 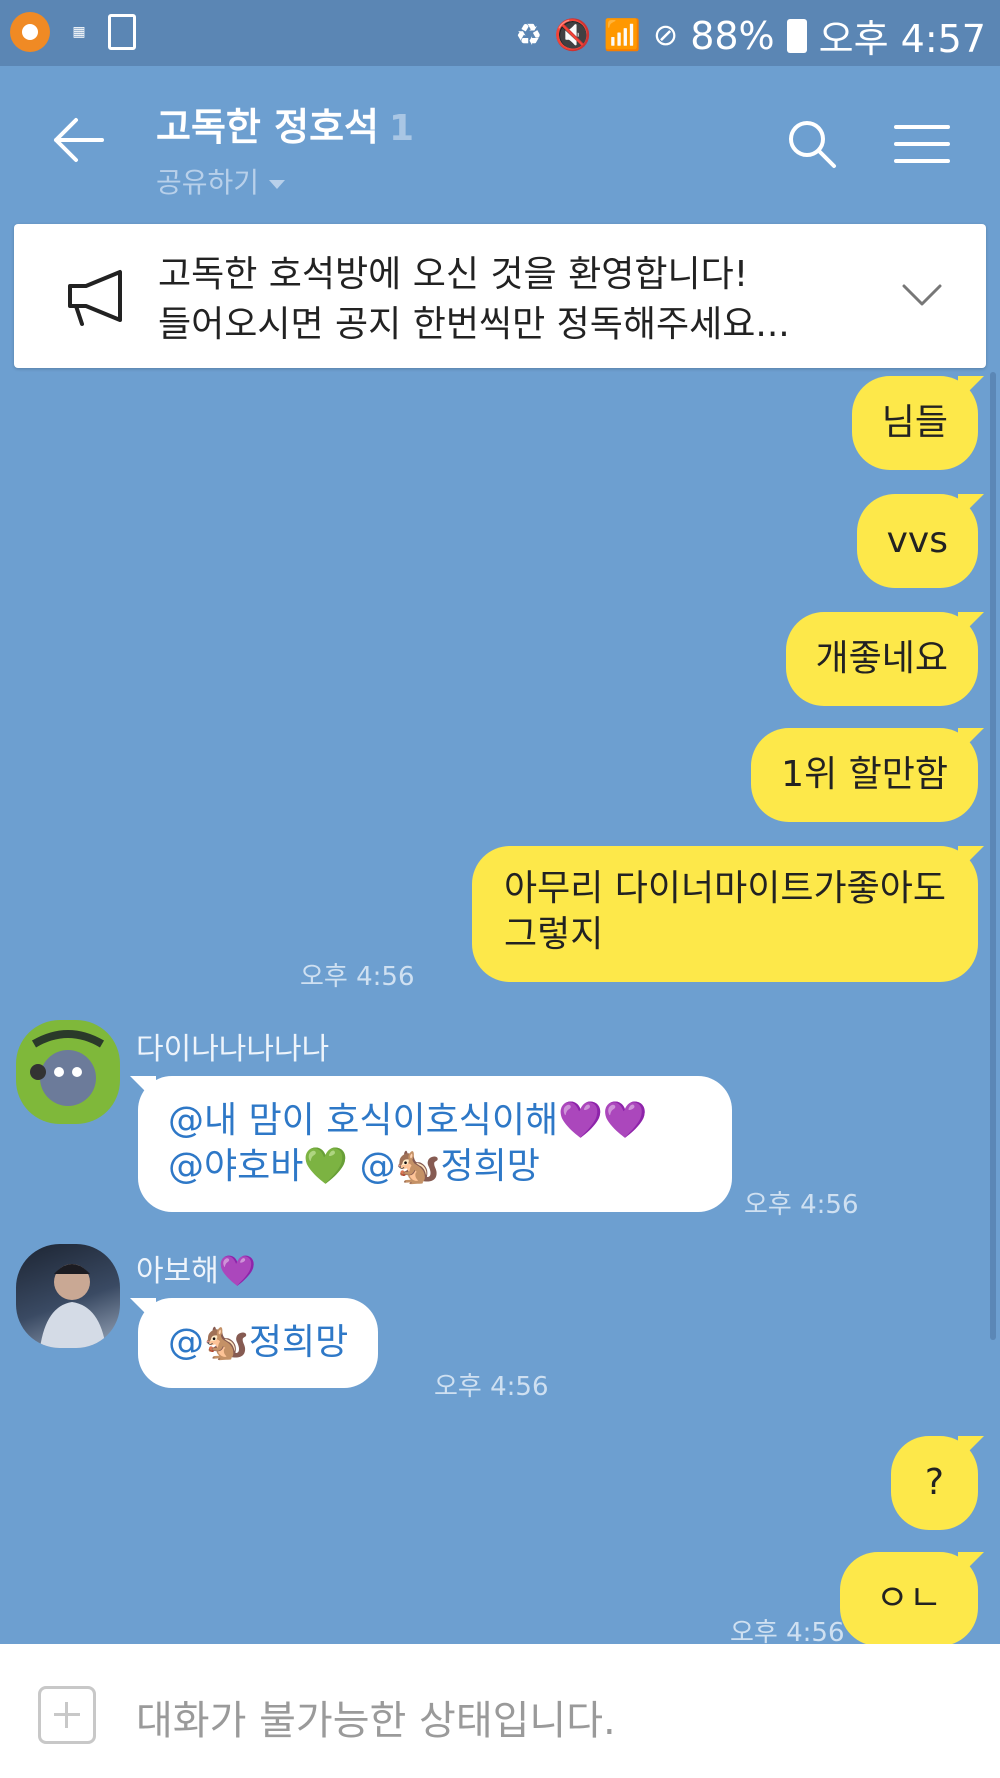 I want to click on search-icon, so click(x=812, y=144).